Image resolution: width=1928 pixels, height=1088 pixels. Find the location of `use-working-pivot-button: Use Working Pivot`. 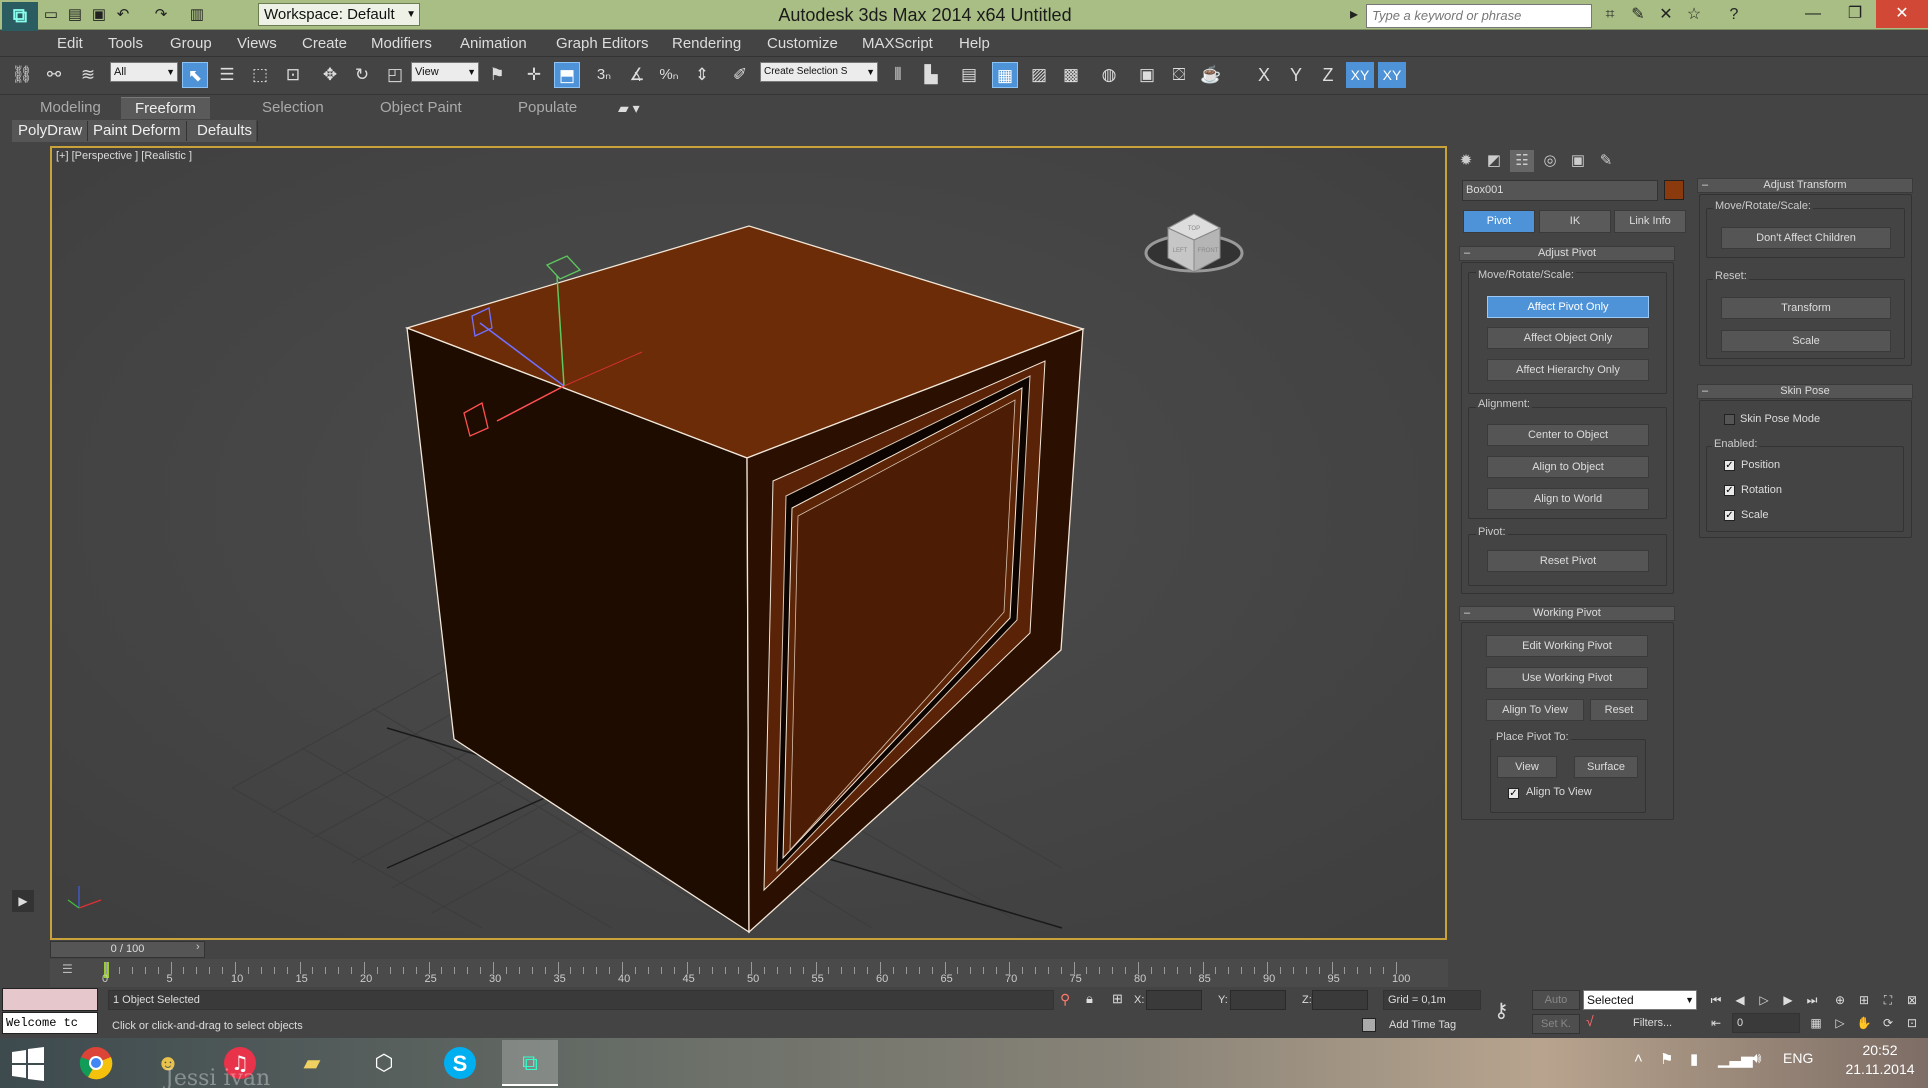

use-working-pivot-button: Use Working Pivot is located at coordinates (1567, 678).